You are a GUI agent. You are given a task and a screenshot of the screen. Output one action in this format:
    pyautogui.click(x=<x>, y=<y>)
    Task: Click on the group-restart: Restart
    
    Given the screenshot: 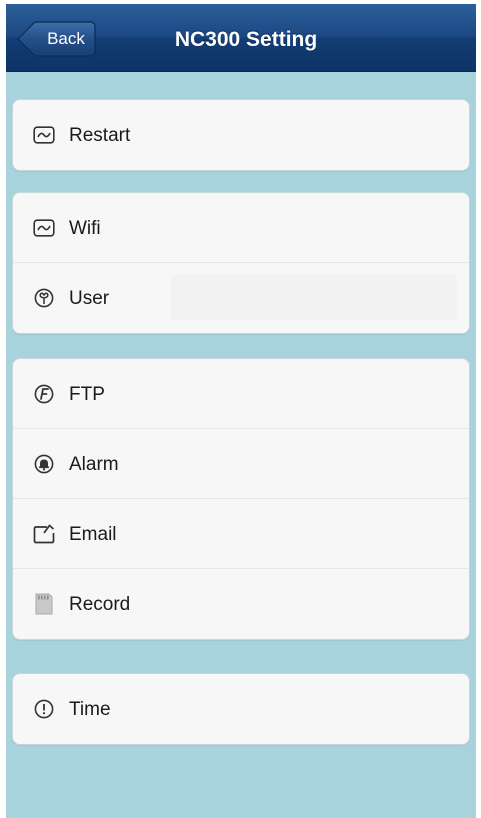 What is the action you would take?
    pyautogui.click(x=241, y=135)
    